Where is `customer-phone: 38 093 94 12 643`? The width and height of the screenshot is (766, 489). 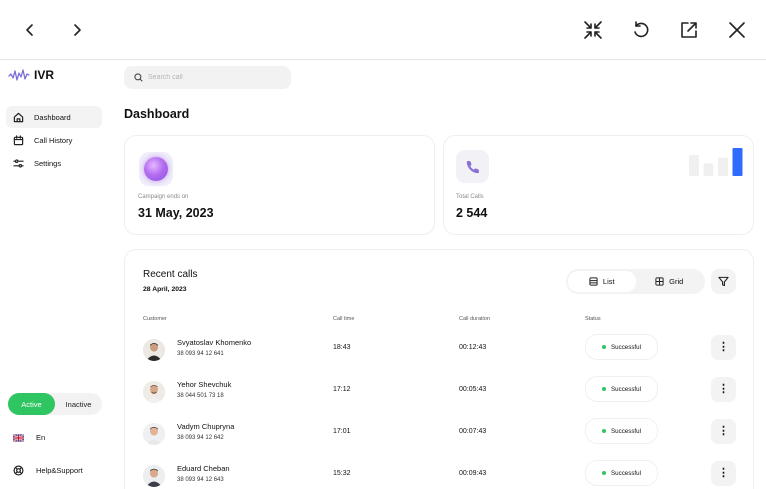
customer-phone: 38 093 94 12 643 is located at coordinates (200, 480).